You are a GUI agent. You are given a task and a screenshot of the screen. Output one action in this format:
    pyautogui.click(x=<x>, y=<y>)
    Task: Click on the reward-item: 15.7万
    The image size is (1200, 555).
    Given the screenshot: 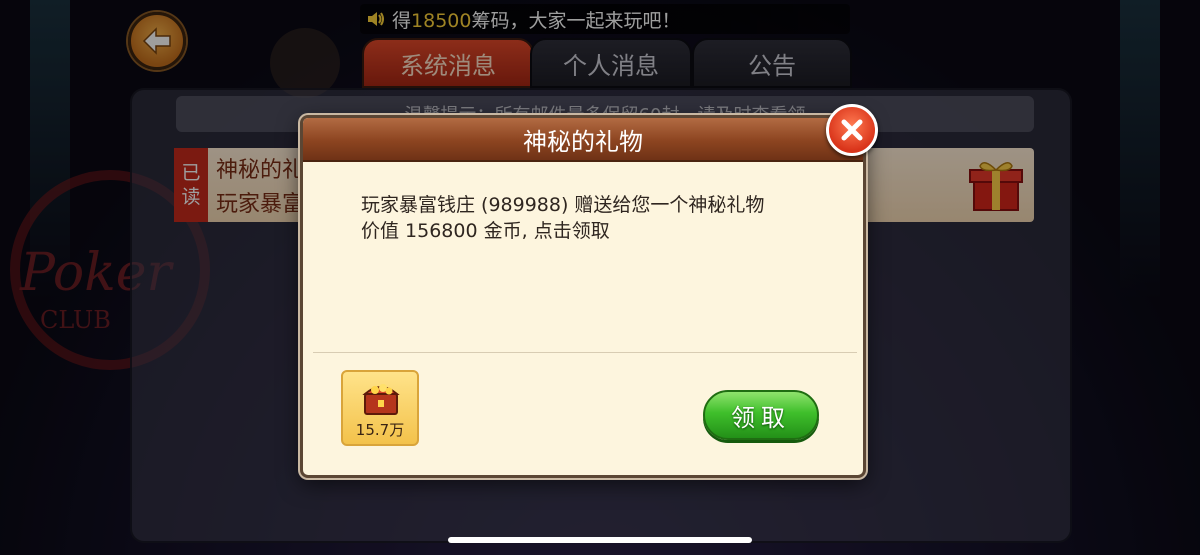 What is the action you would take?
    pyautogui.click(x=380, y=408)
    